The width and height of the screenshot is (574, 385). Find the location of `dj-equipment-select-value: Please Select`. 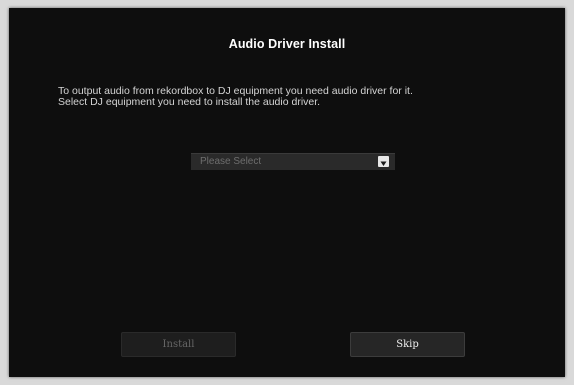

dj-equipment-select-value: Please Select is located at coordinates (231, 161).